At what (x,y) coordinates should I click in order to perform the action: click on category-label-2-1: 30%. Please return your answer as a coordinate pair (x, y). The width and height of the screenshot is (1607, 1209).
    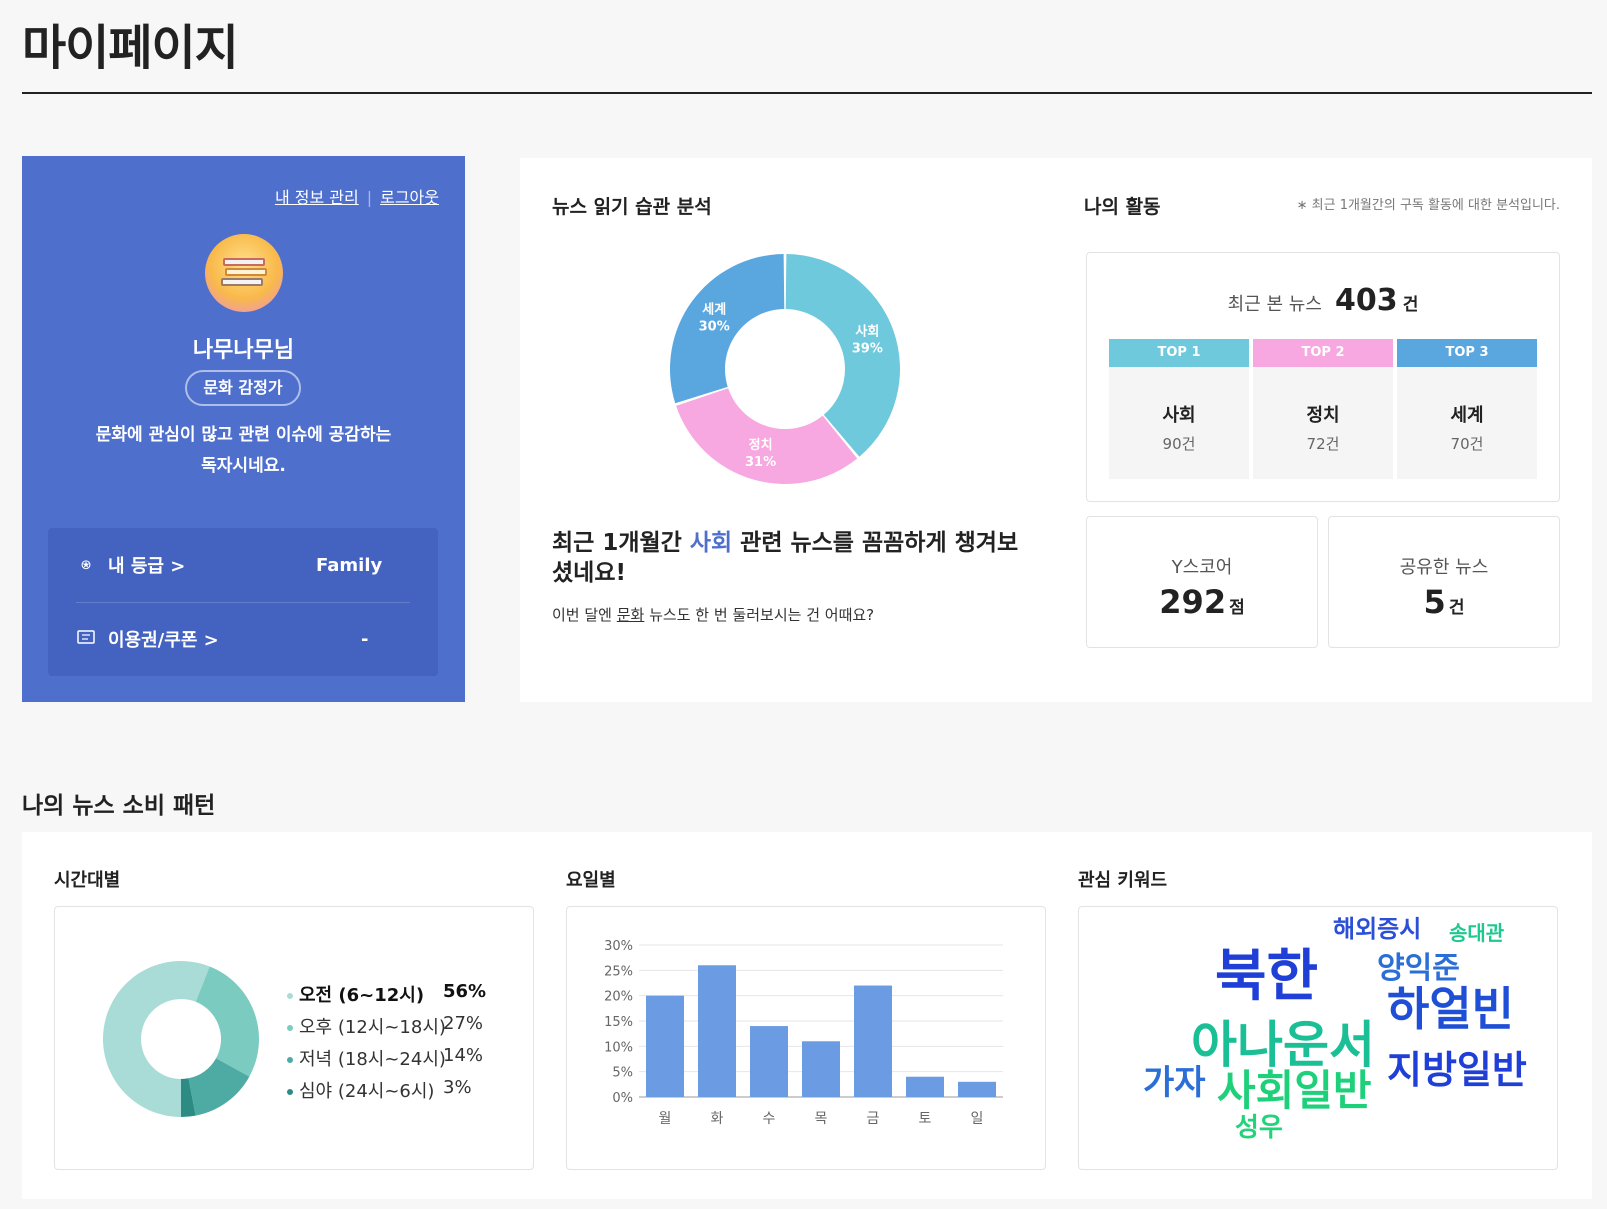
    Looking at the image, I should click on (714, 327).